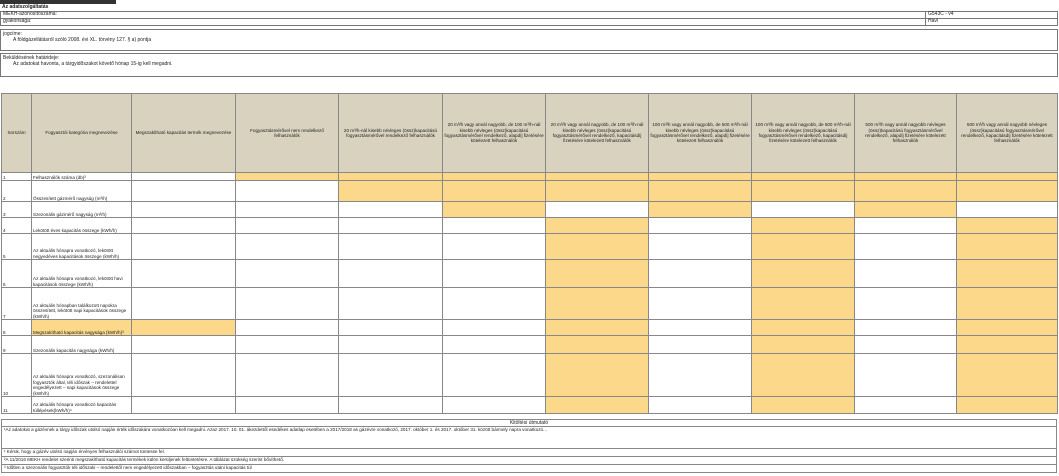  What do you see at coordinates (991, 22) in the screenshot?
I see `header-value-frequency: Havi` at bounding box center [991, 22].